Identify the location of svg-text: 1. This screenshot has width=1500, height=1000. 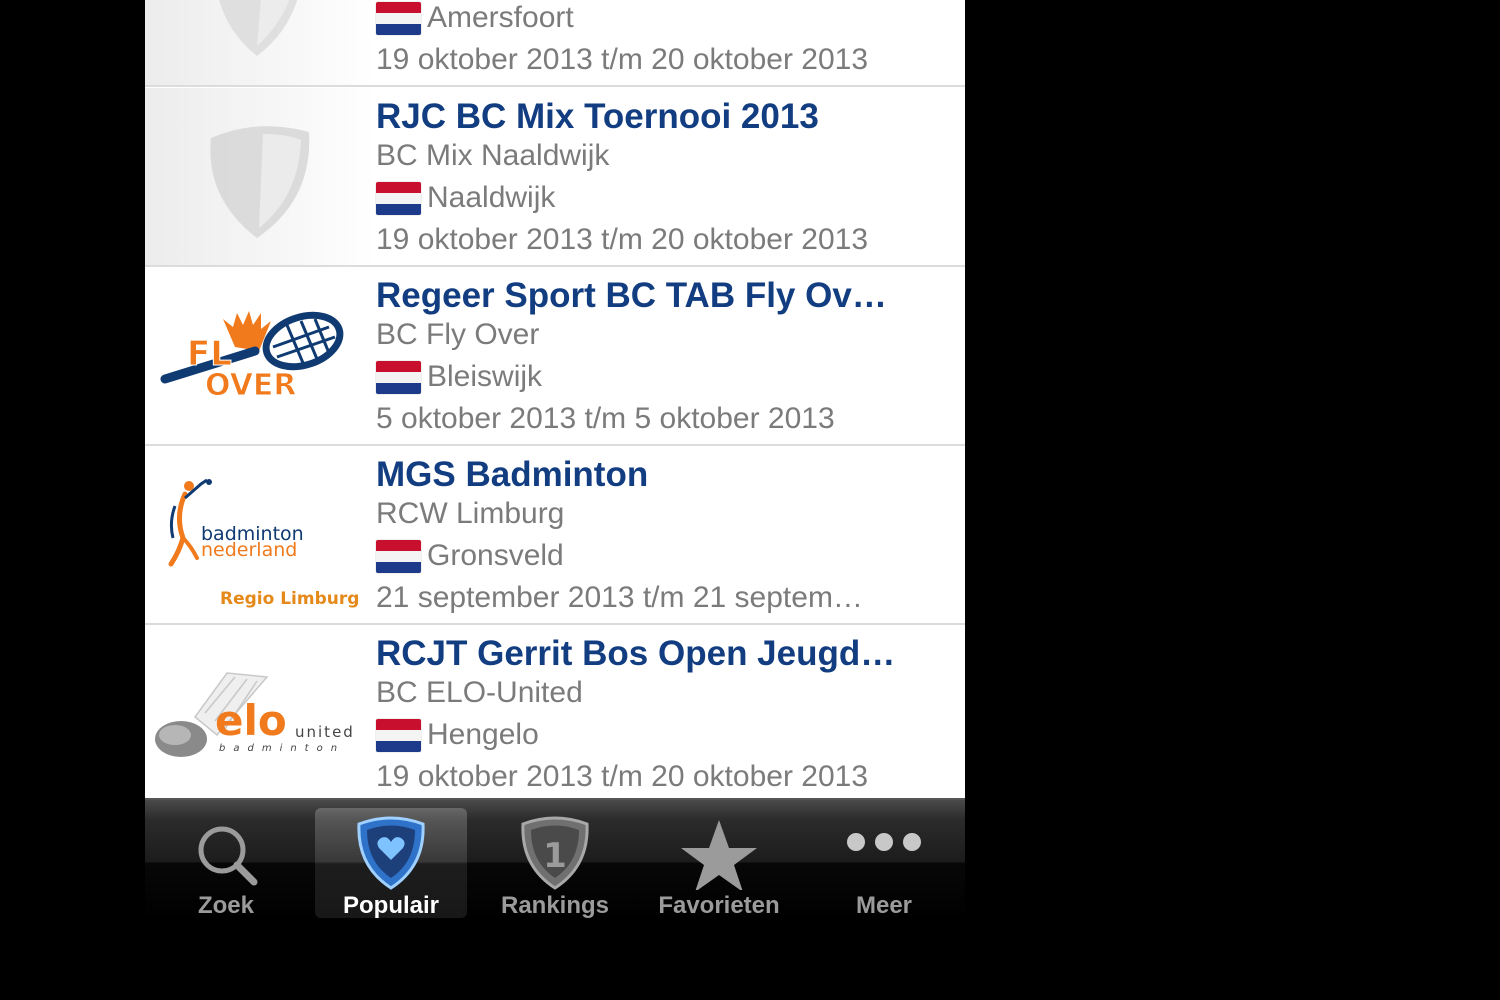
(555, 856).